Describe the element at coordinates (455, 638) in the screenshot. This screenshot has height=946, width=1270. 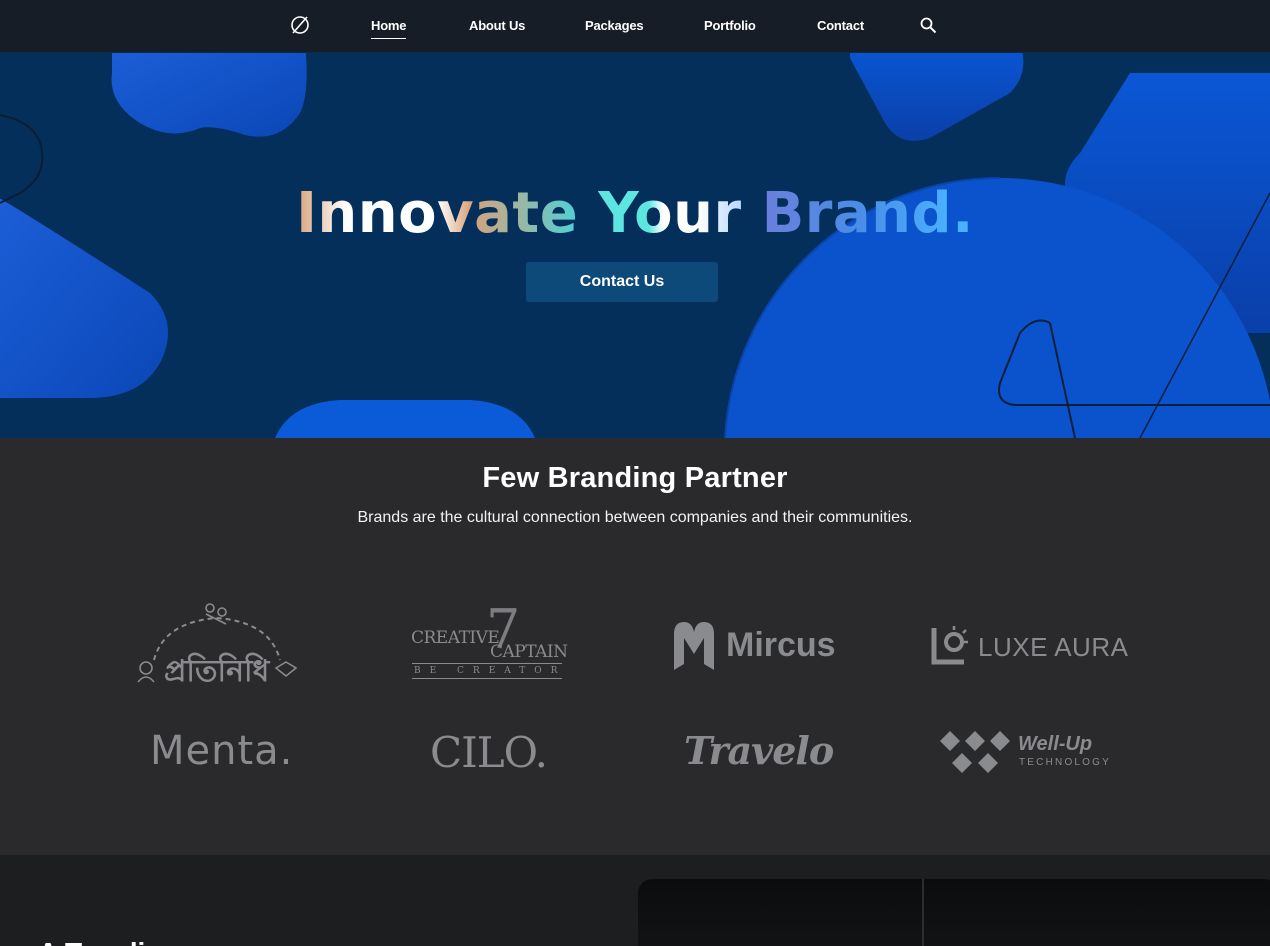
I see `creative-captain-word-1: CREATIVE` at that location.